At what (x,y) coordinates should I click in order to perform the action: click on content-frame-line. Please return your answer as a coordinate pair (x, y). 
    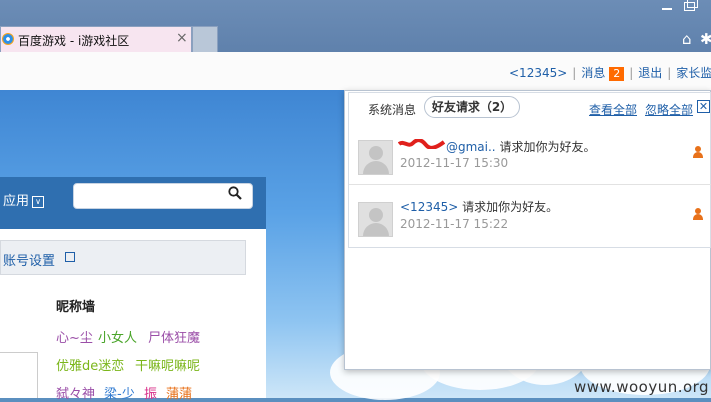
    Looking at the image, I should click on (19, 375).